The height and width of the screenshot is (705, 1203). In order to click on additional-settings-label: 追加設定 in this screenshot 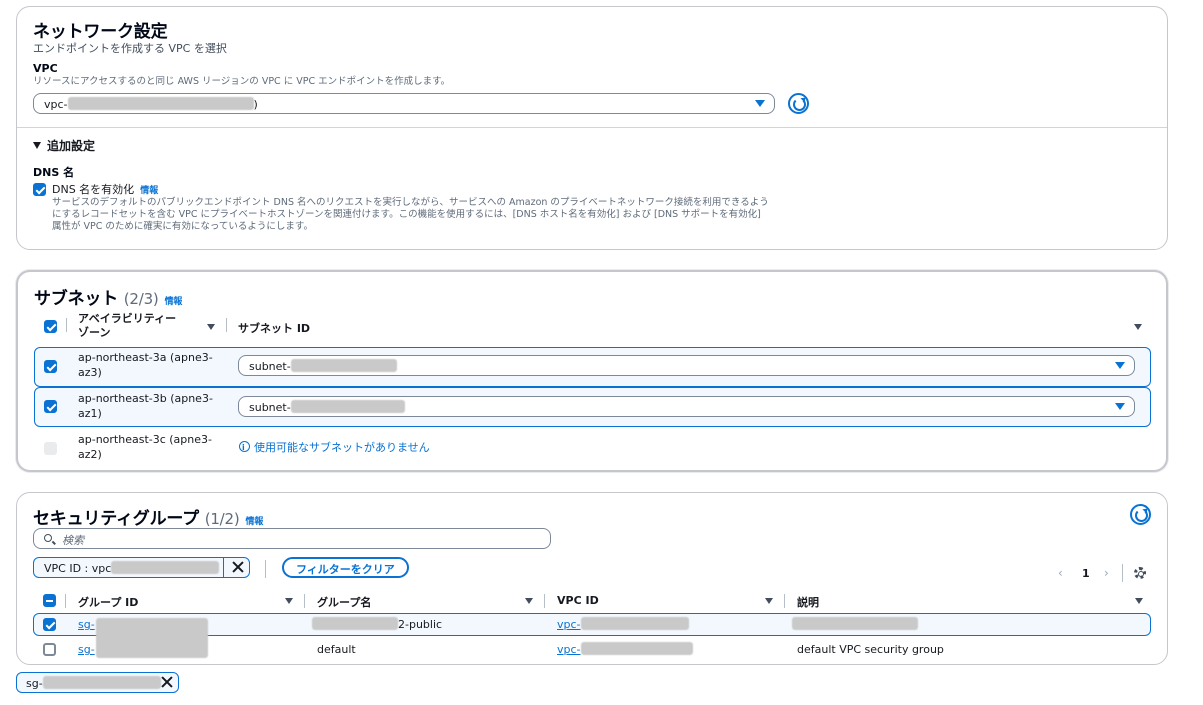, I will do `click(71, 146)`.